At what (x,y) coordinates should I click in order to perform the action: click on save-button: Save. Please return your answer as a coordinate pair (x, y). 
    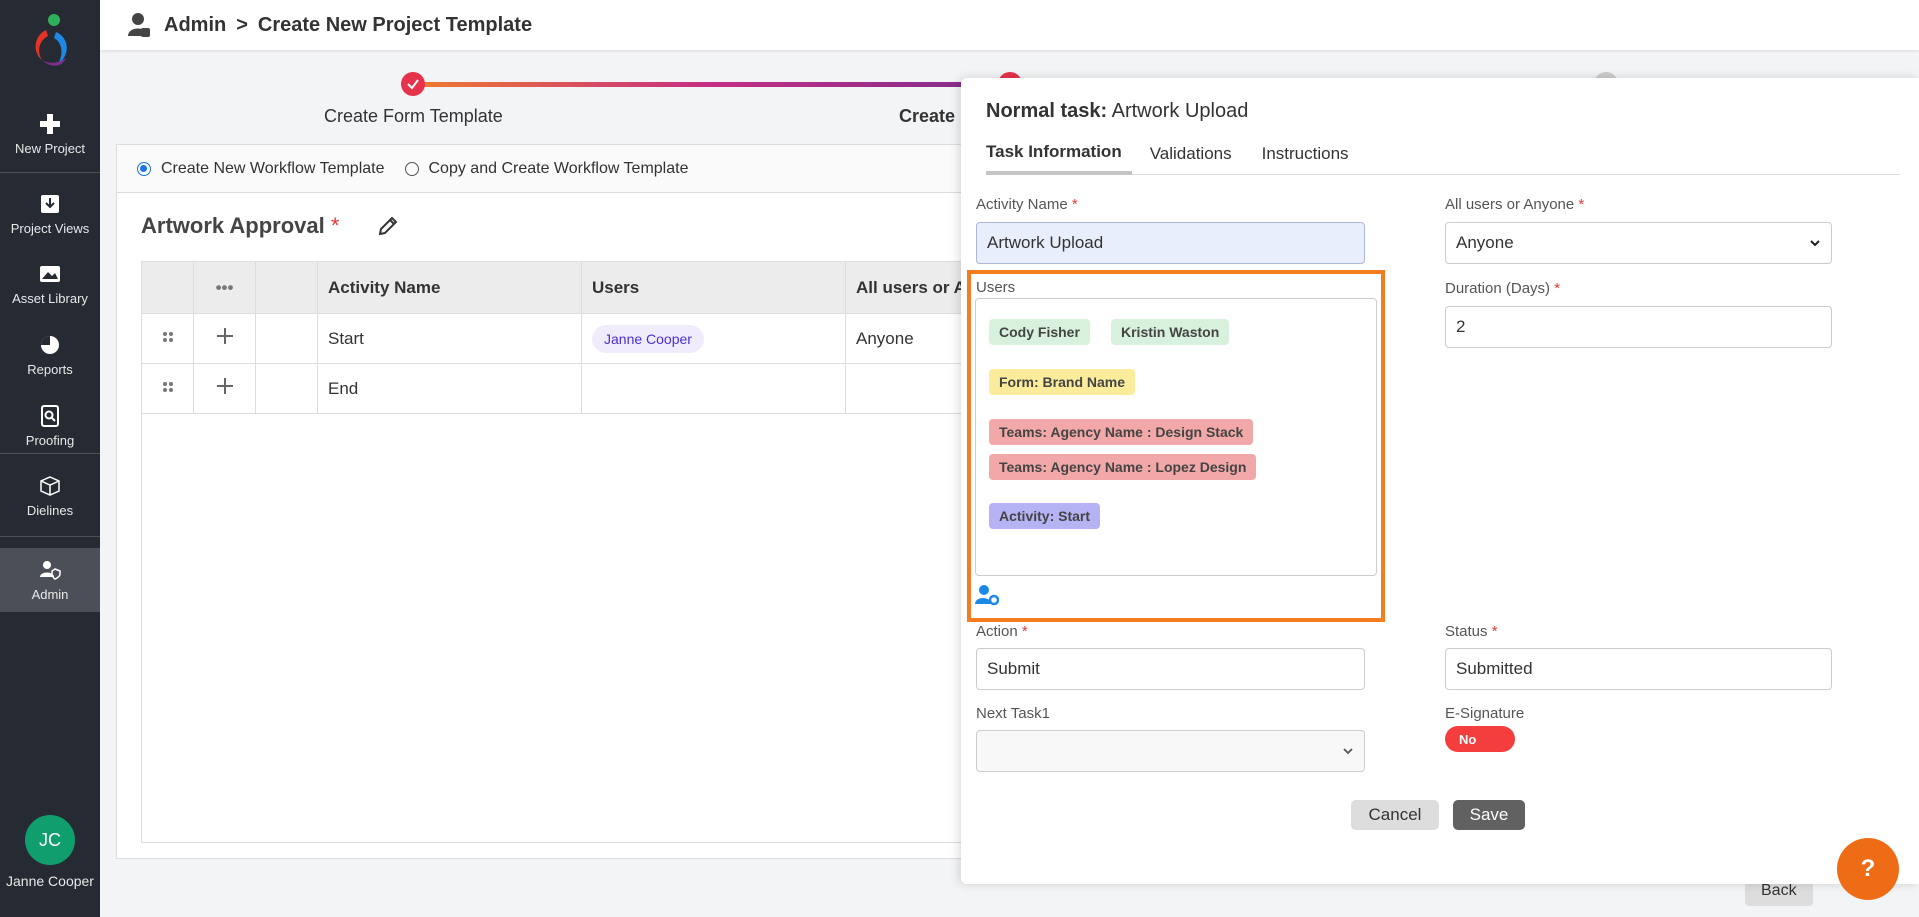
    Looking at the image, I should click on (1489, 815).